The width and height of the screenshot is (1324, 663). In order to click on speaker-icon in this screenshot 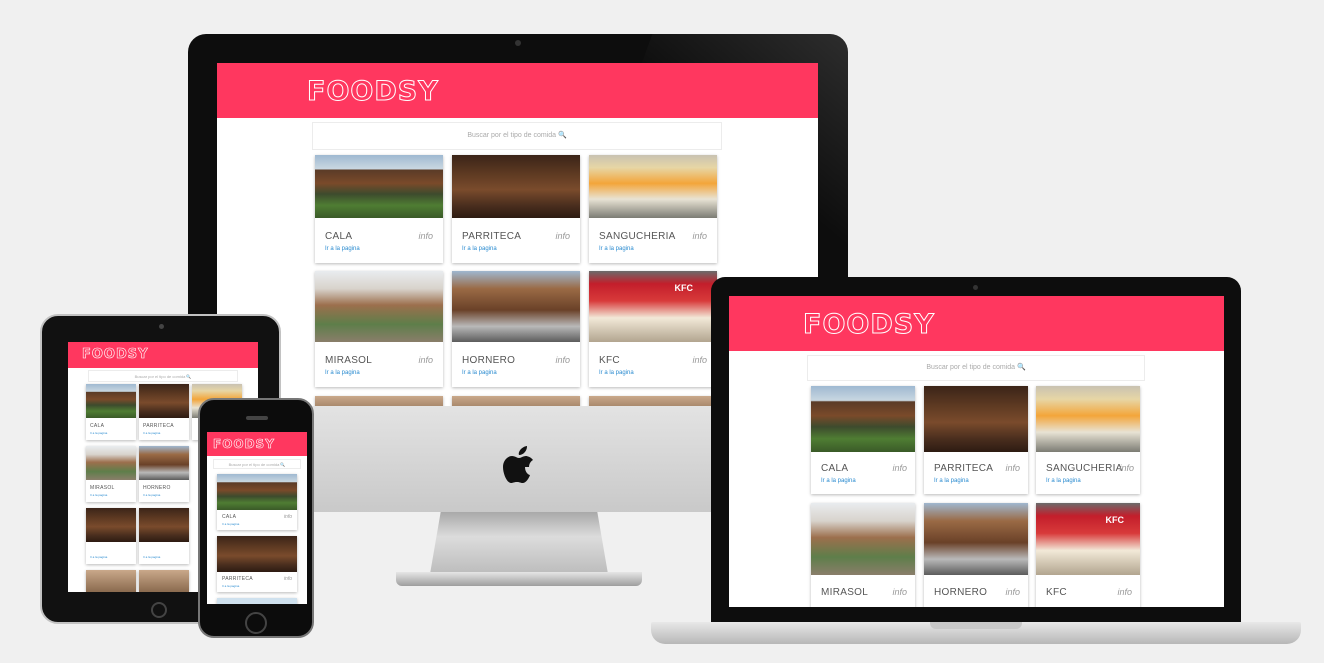, I will do `click(257, 418)`.